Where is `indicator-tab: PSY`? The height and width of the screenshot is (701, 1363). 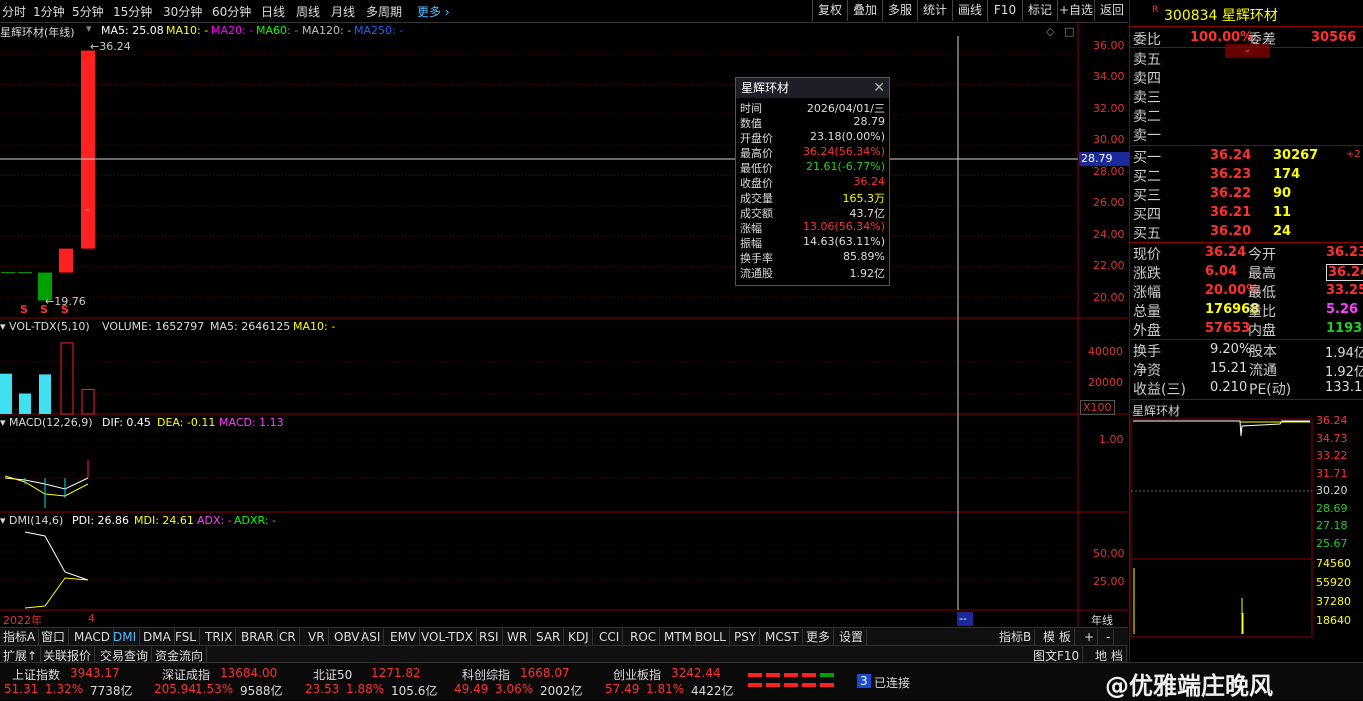 indicator-tab: PSY is located at coordinates (746, 637).